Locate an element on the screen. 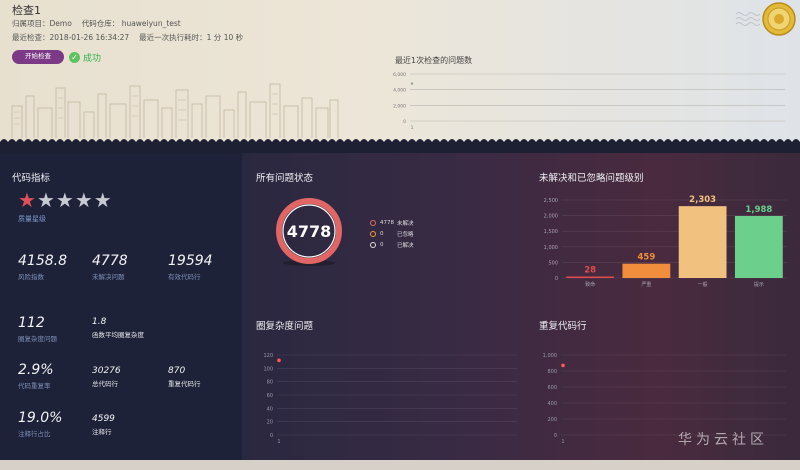 The width and height of the screenshot is (800, 470). last-duration-label: 最近一次执行耗时：1 分 10 秒 is located at coordinates (191, 37).